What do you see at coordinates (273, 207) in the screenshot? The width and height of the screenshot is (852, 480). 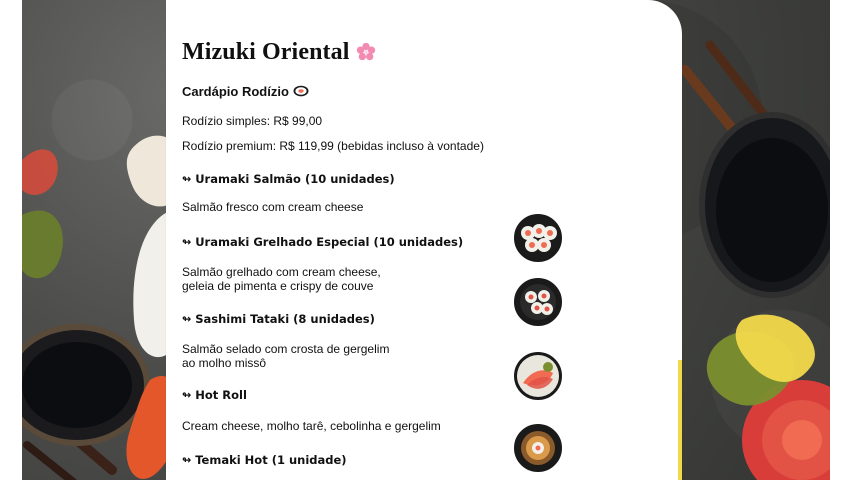 I see `menu-item-description: Salmão fresco com cream cheese` at bounding box center [273, 207].